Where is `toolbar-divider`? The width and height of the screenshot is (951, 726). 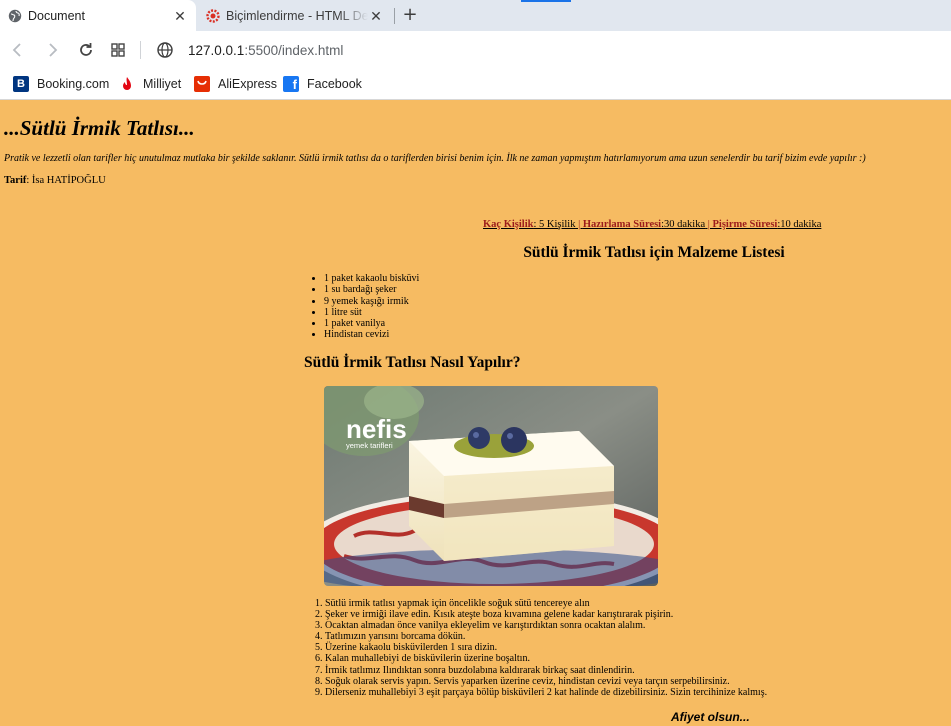
toolbar-divider is located at coordinates (140, 50).